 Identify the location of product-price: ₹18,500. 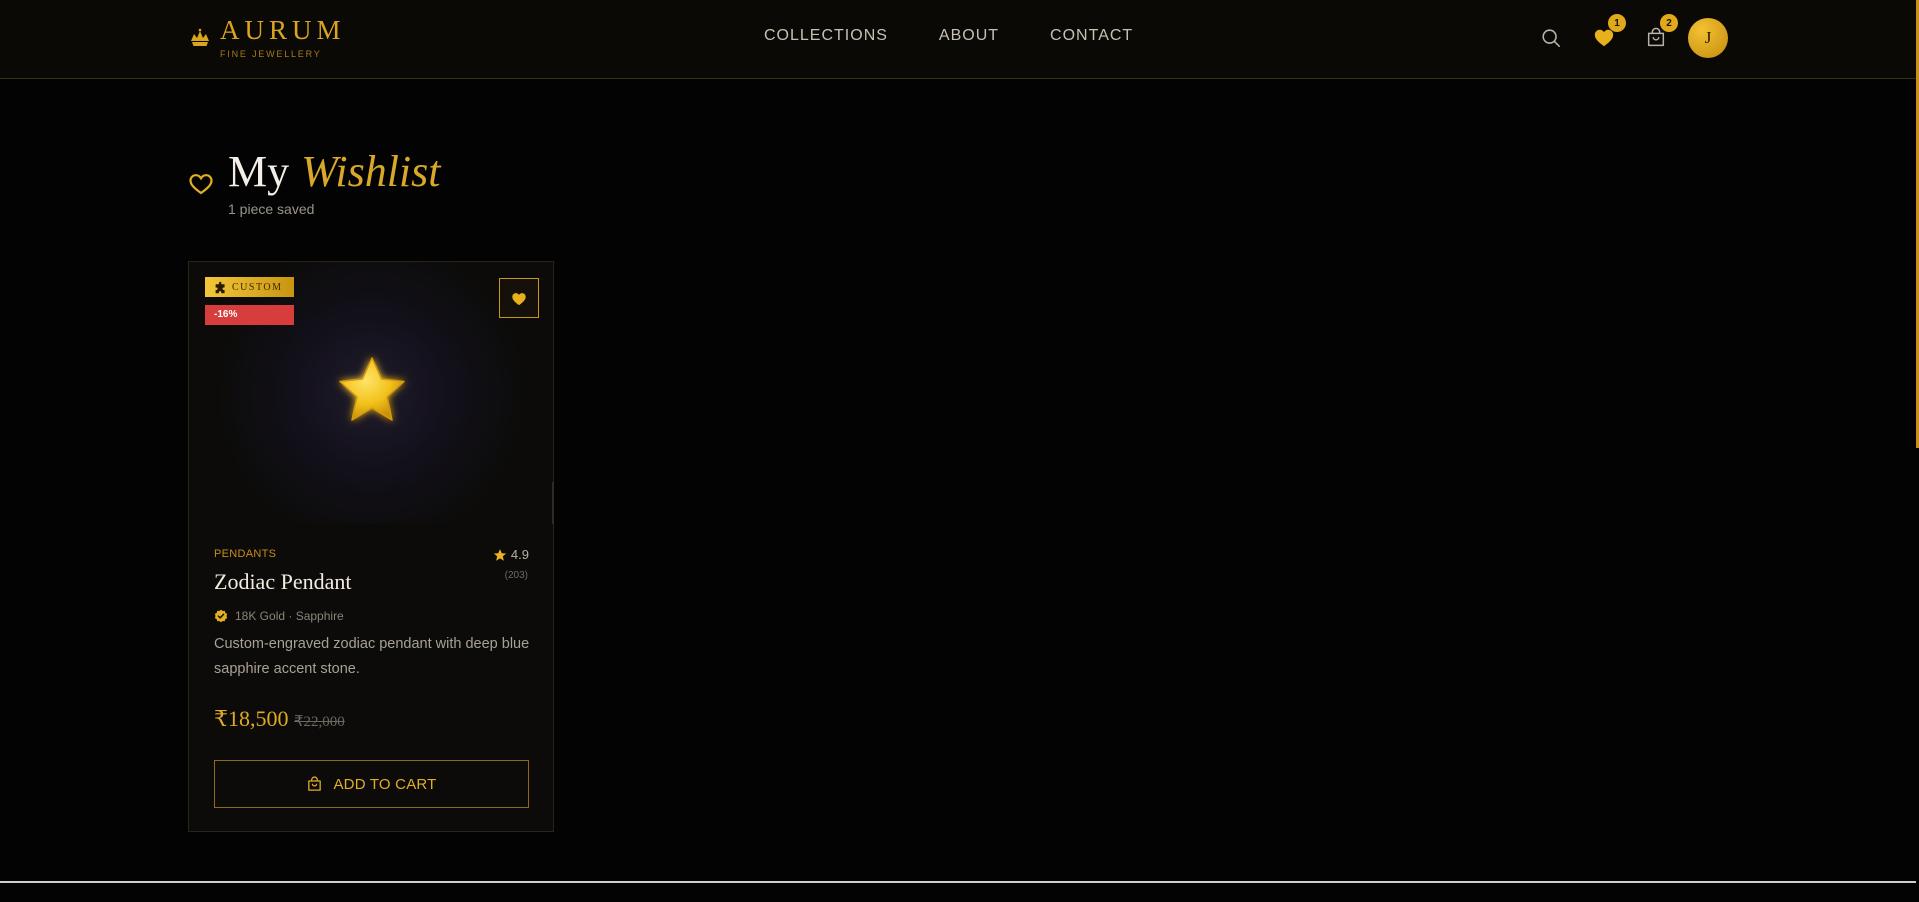
(251, 718).